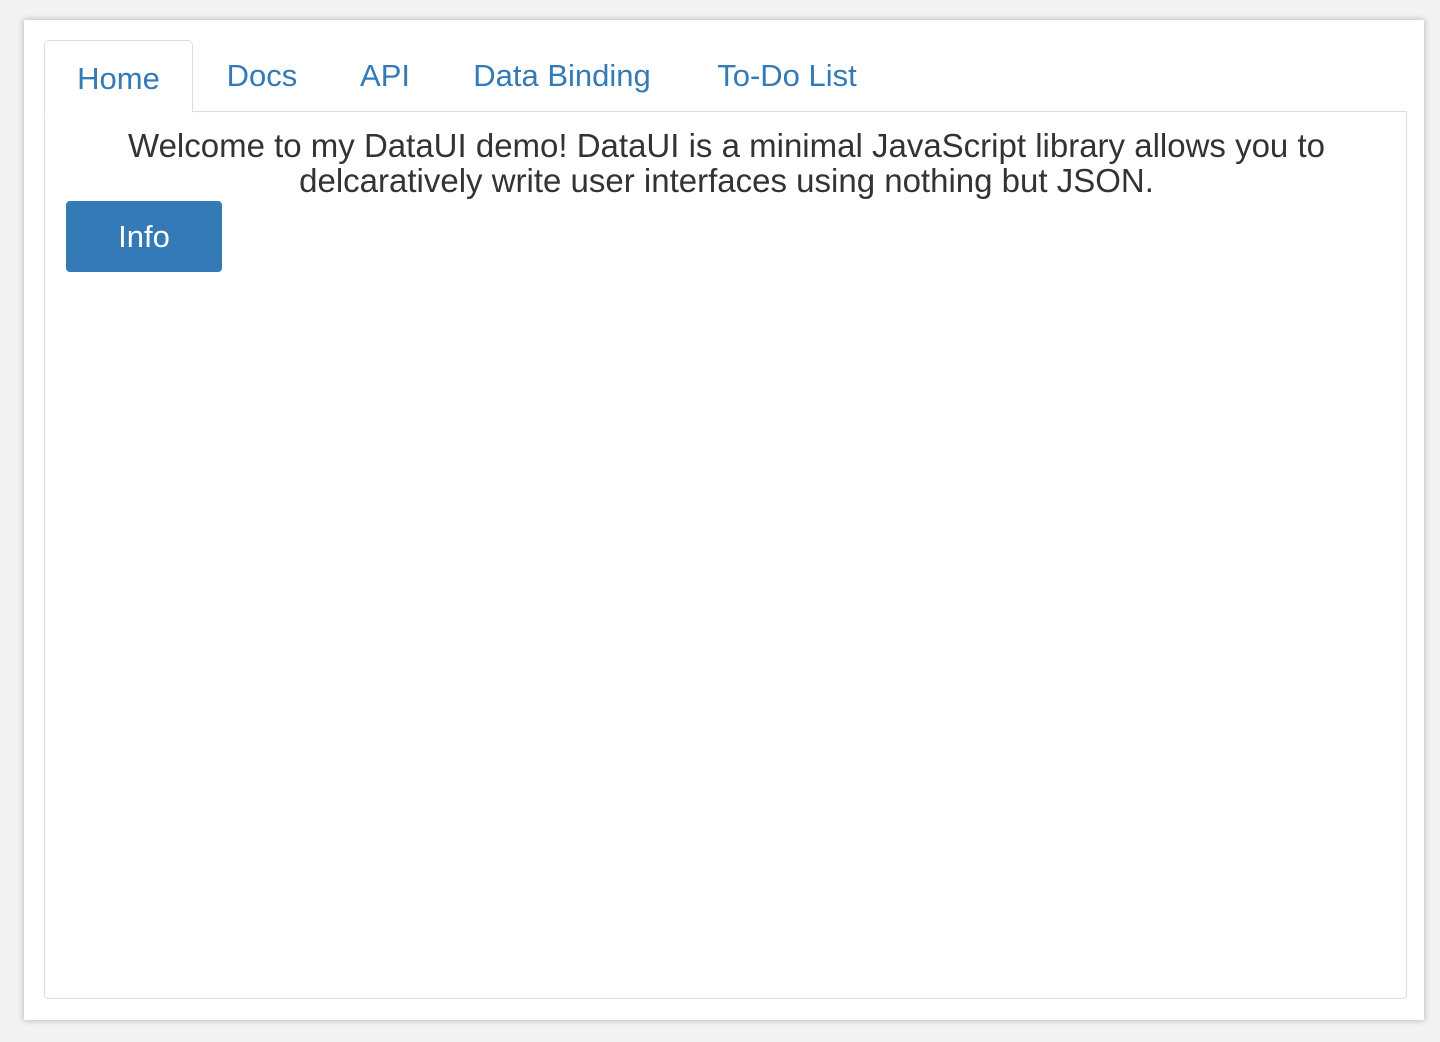 The image size is (1440, 1042). I want to click on tab-data-binding: Data Binding, so click(562, 76).